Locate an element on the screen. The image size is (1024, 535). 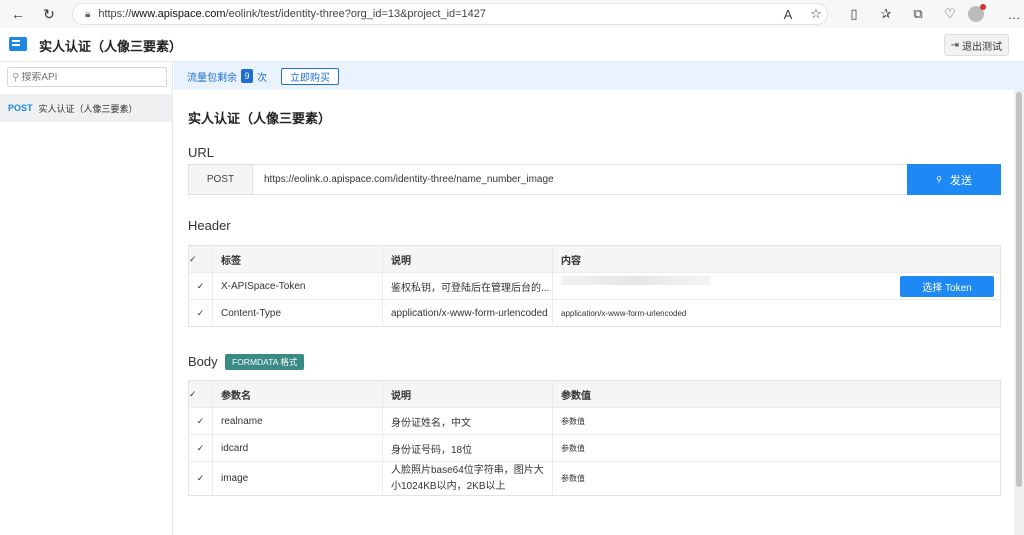
sidebar-item-identity-three: POST 实人认证（人像三要素） is located at coordinates (86, 108).